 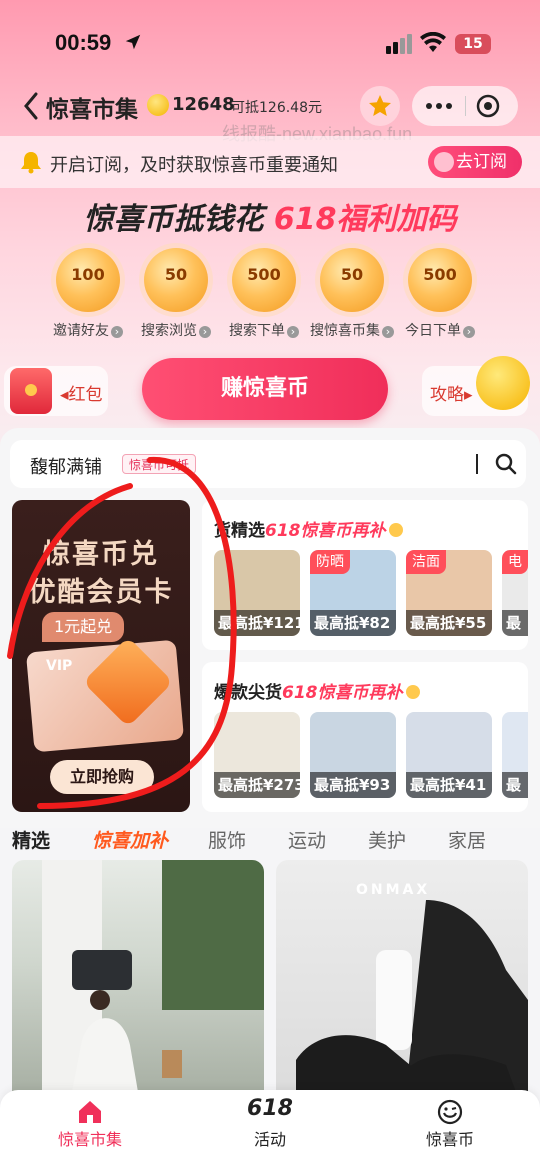 I want to click on category-tabs: 精选 惊喜加补 服饰 运动 美护 家居, so click(x=270, y=840).